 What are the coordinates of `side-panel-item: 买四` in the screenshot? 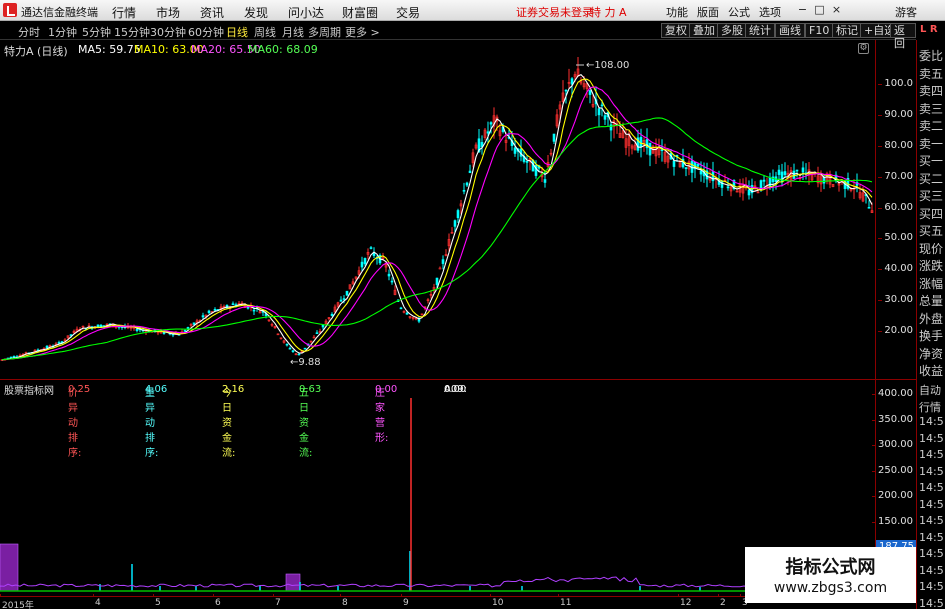 It's located at (931, 213).